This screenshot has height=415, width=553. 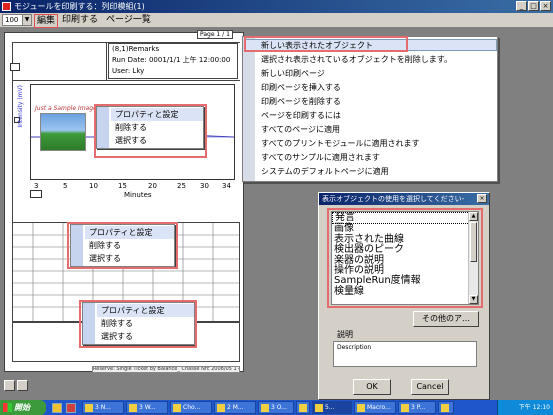 What do you see at coordinates (79, 6) in the screenshot?
I see `window-title: モジュールを印刷する：列印模組(1)` at bounding box center [79, 6].